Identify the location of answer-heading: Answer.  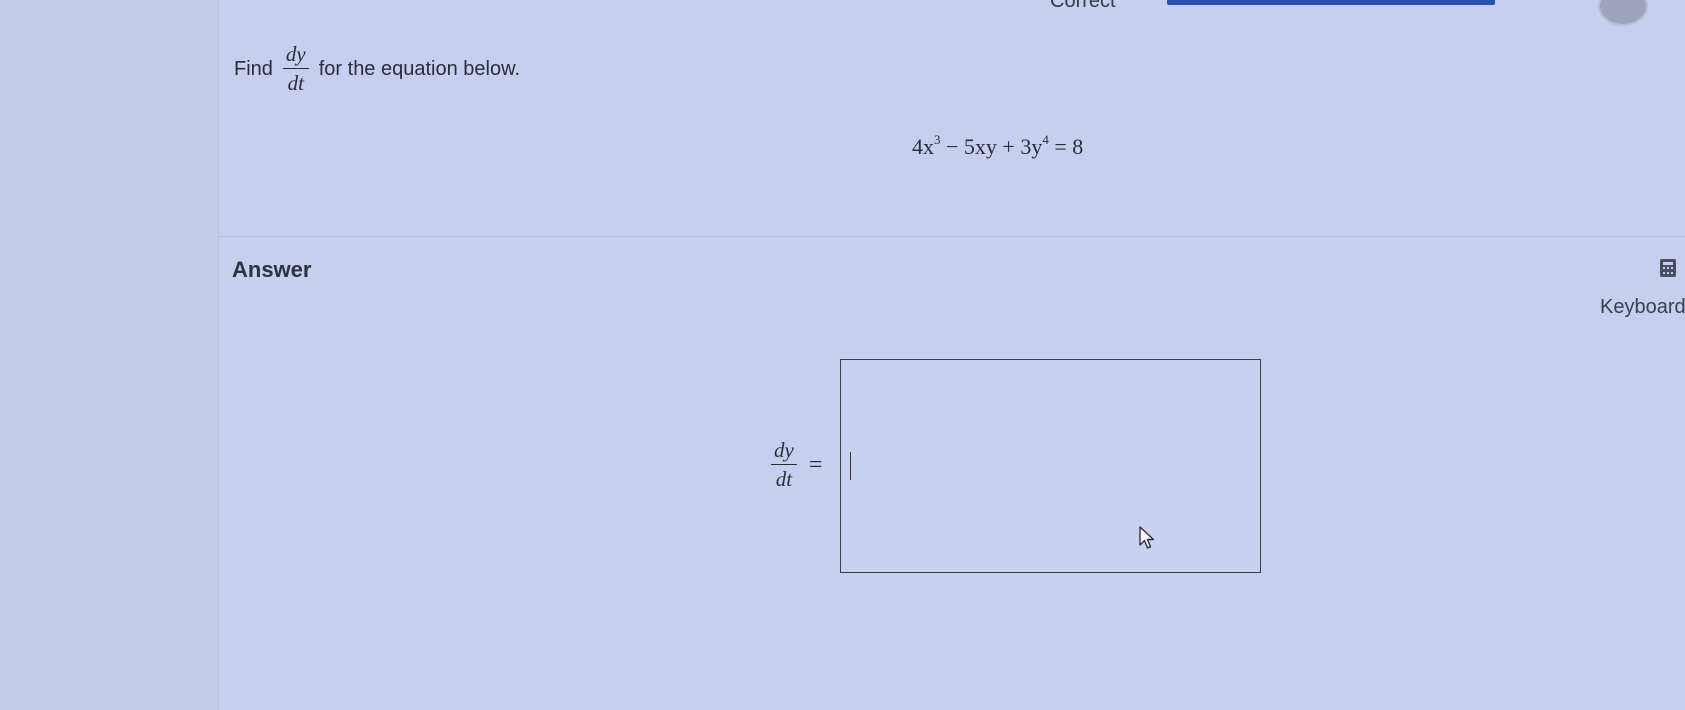
(272, 269).